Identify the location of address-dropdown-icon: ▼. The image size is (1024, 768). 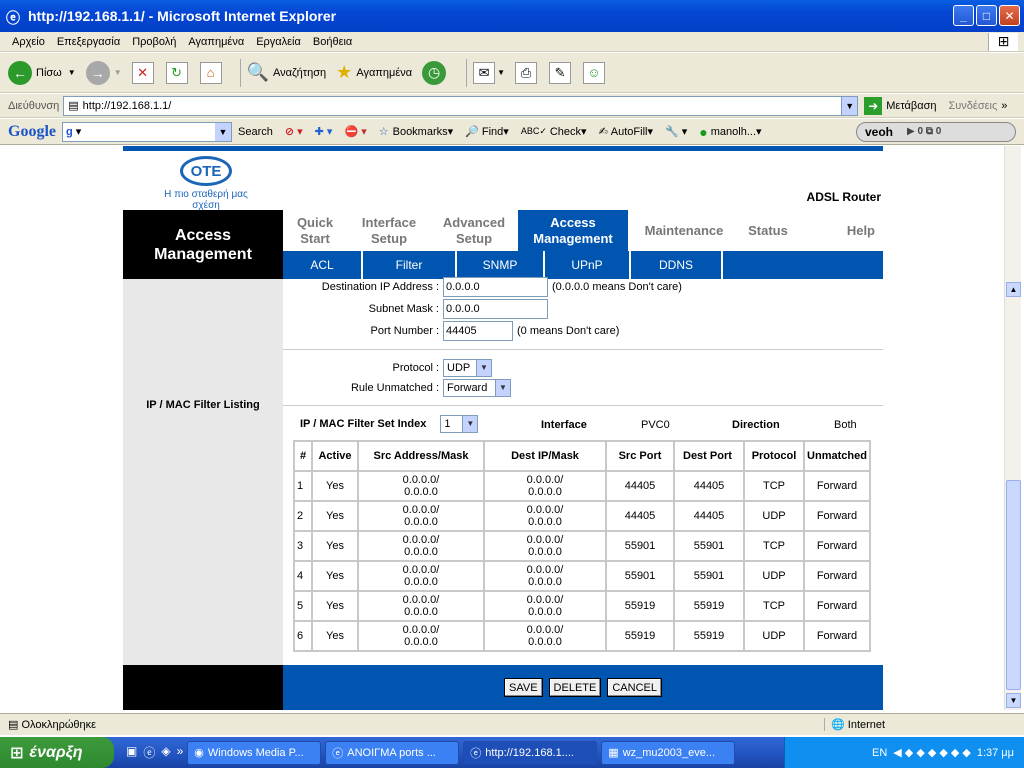
(849, 105).